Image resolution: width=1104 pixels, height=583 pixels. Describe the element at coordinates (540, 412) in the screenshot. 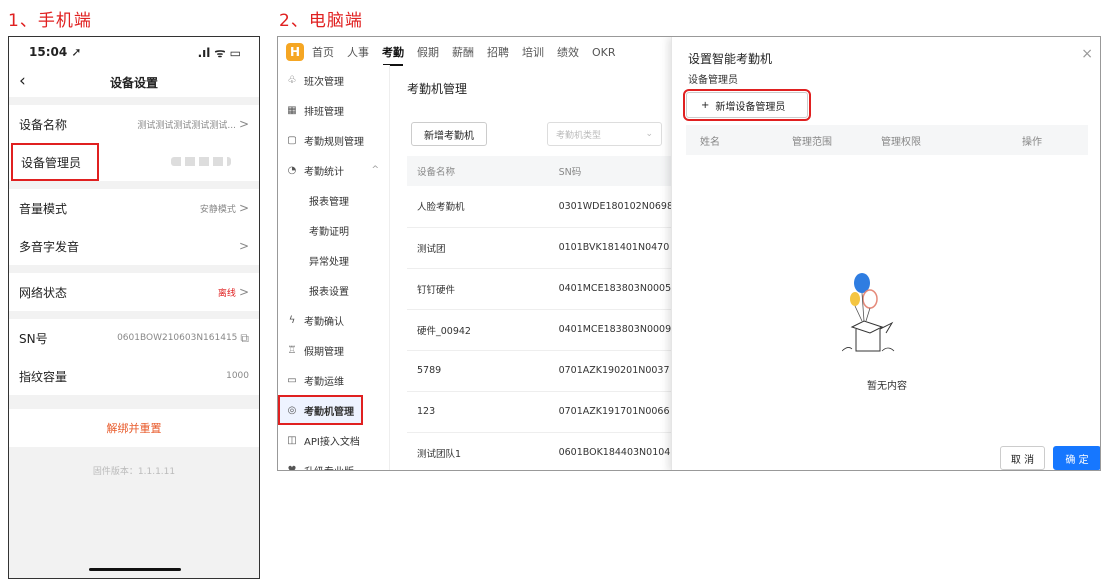

I see `table-row: 123 0701AZK191701N0066` at that location.